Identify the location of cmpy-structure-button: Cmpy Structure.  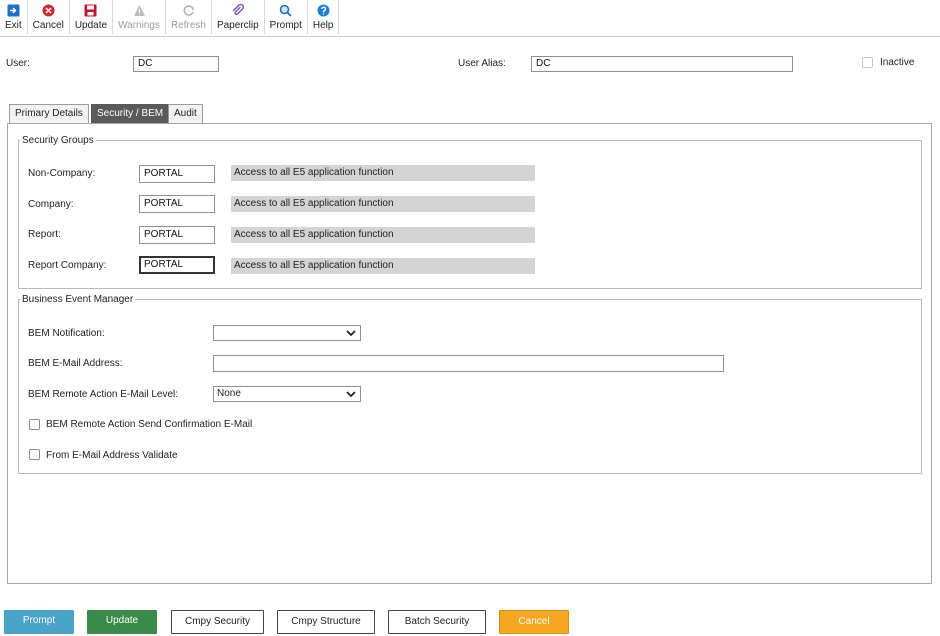
(326, 622).